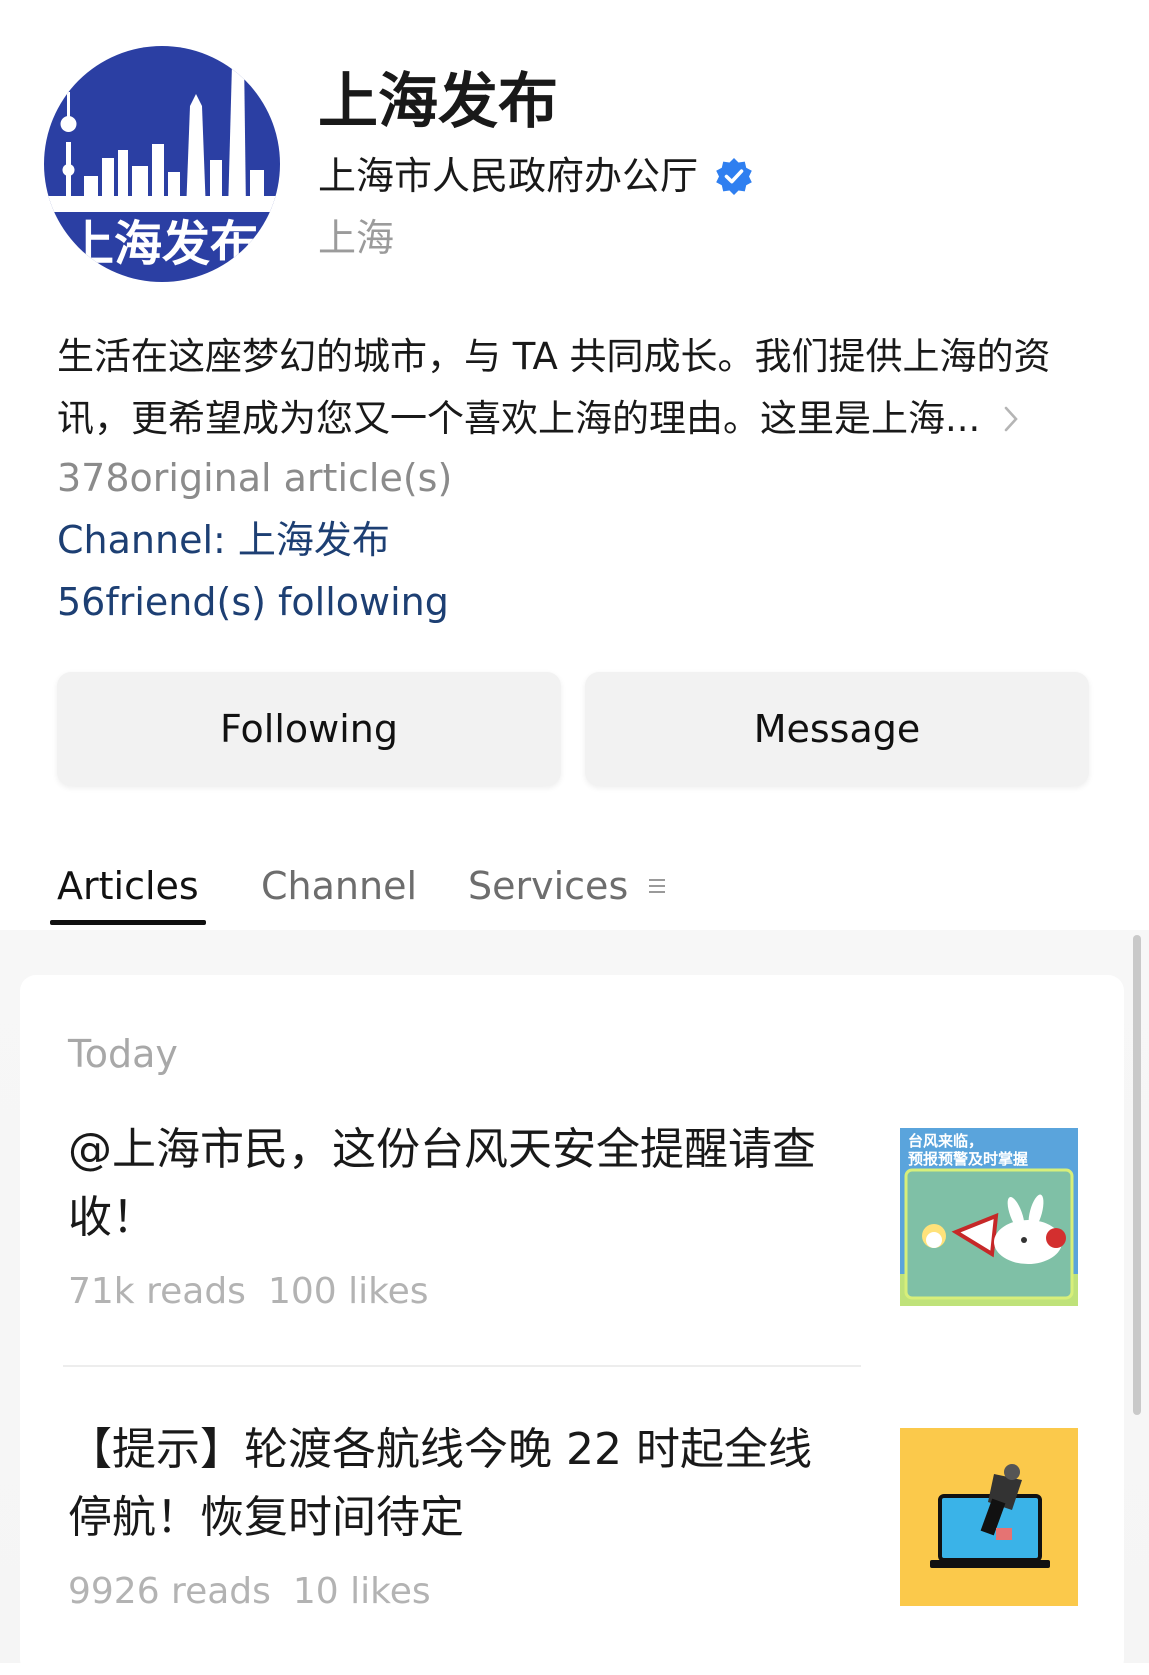 This screenshot has width=1149, height=1675. I want to click on thumbnail-caption-1: 台风来临，, so click(945, 1141).